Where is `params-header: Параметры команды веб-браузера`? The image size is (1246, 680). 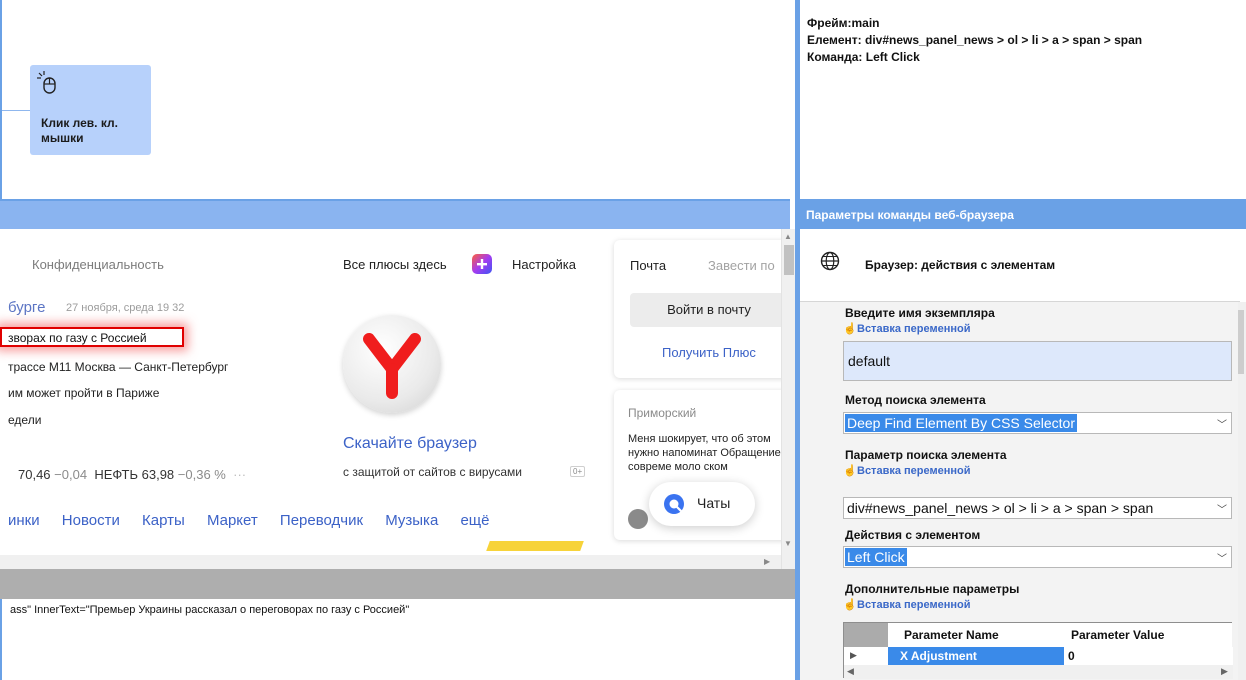 params-header: Параметры команды веб-браузера is located at coordinates (1023, 215).